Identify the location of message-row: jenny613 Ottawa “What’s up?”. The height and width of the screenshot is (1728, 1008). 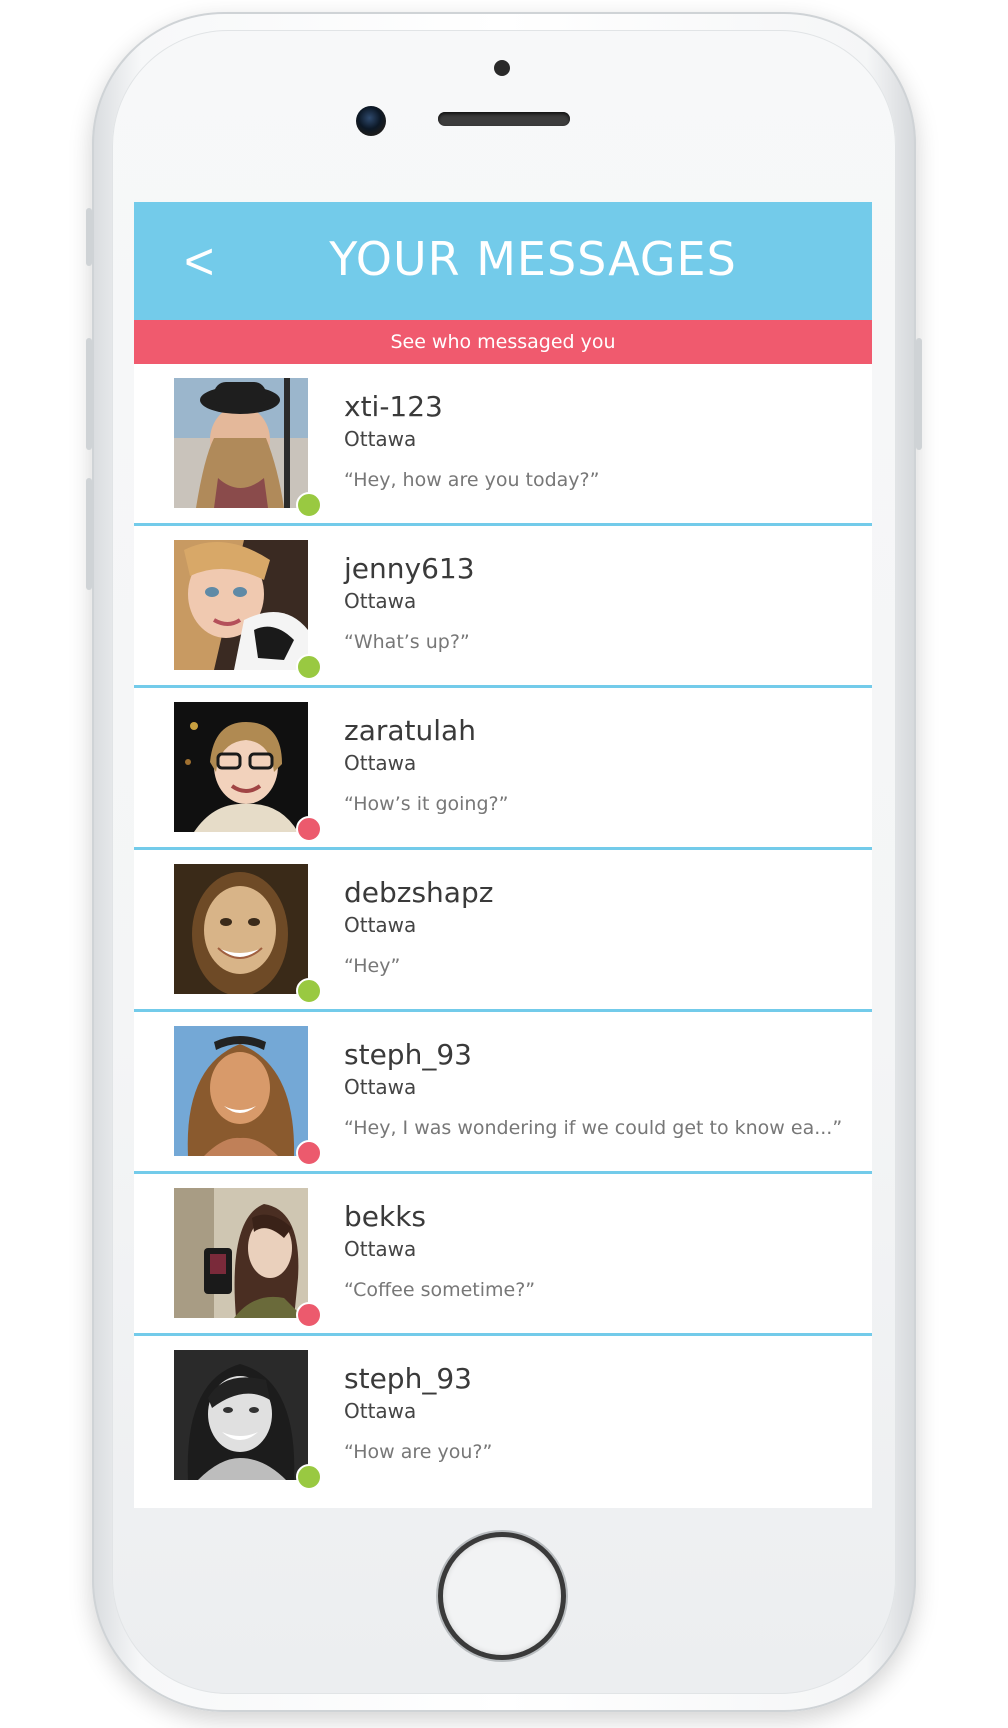
(503, 607).